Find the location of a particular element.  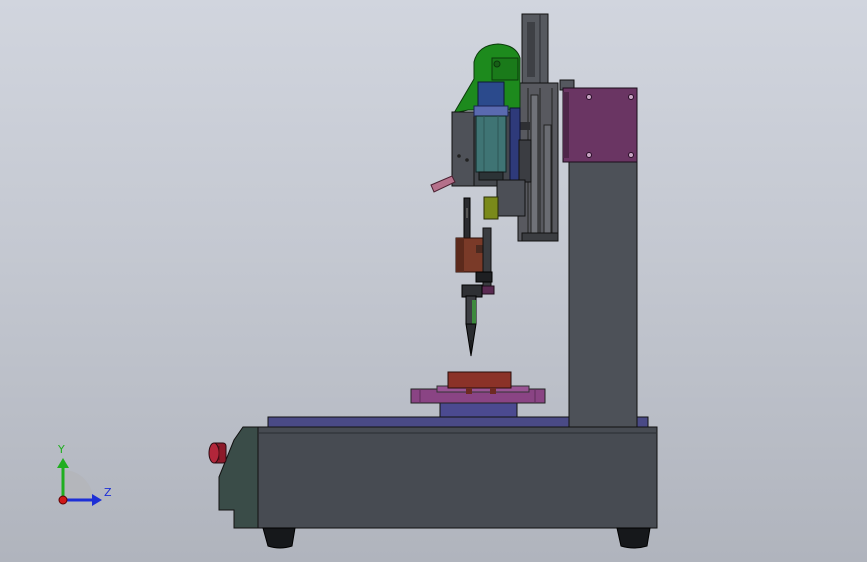

x-axis-dot is located at coordinates (63, 500).